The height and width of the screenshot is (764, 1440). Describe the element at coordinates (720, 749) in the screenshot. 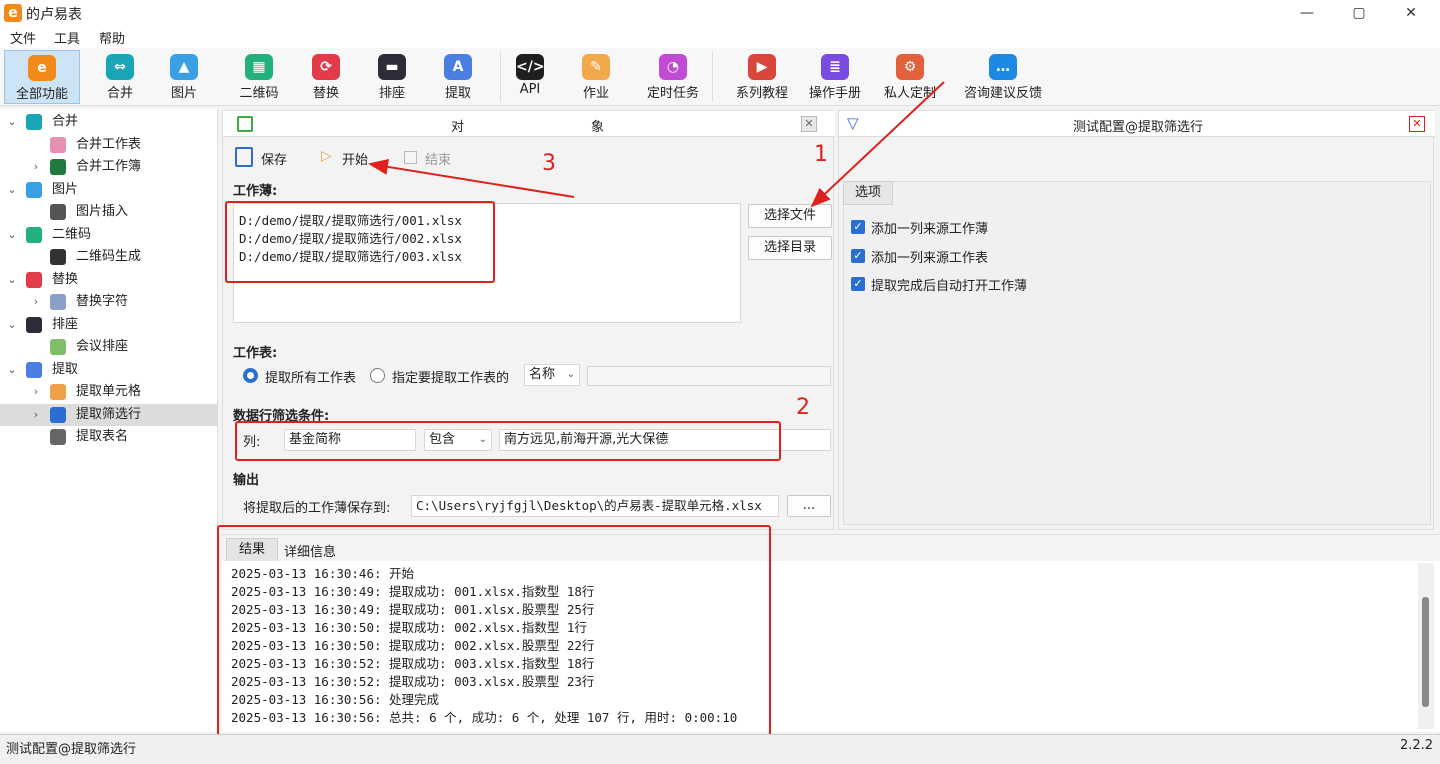

I see `status-bar: 测试配置@提取筛选行 2.2.2` at that location.